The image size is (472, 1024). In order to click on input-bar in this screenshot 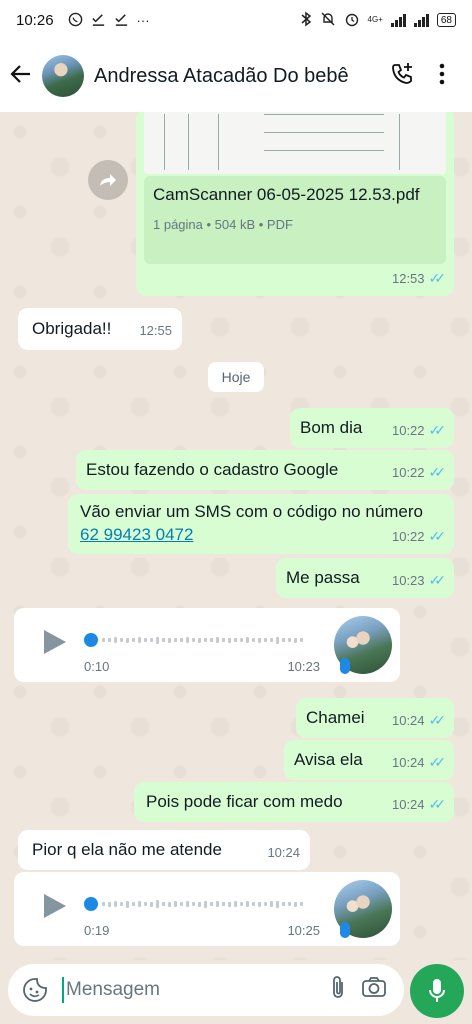, I will do `click(236, 992)`.